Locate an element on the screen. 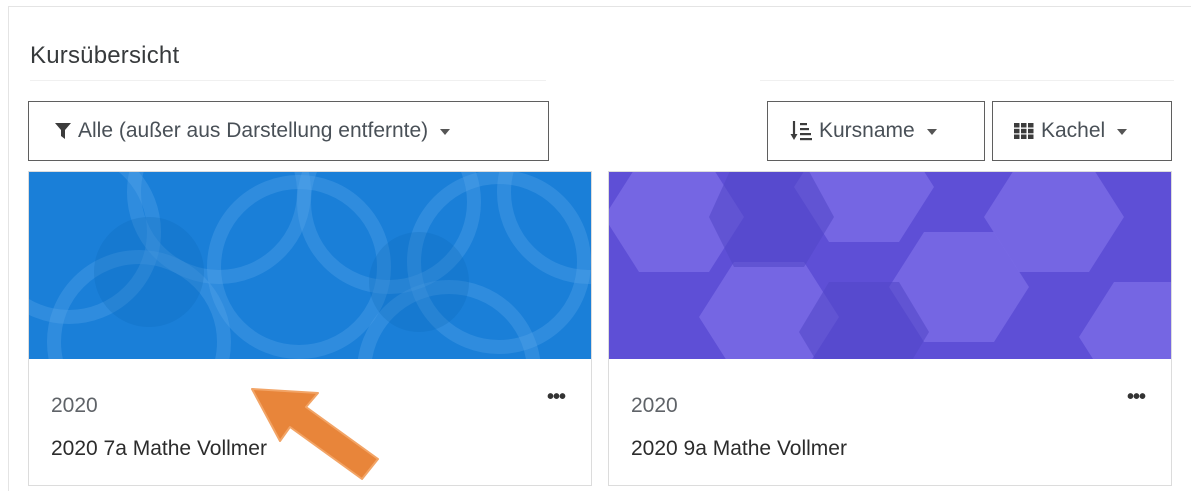 This screenshot has width=1191, height=491. filter-dropdown-button: Alle (außer aus Darstellung entfernte) is located at coordinates (288, 131).